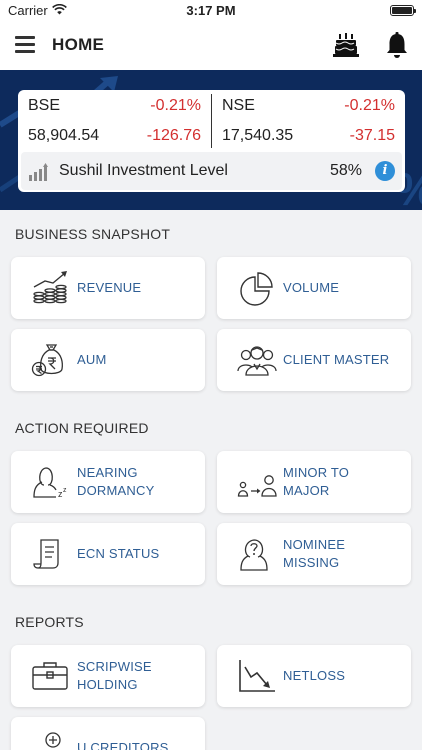  I want to click on investment-level-row: Sushil Investment Level 58% i, so click(211, 171).